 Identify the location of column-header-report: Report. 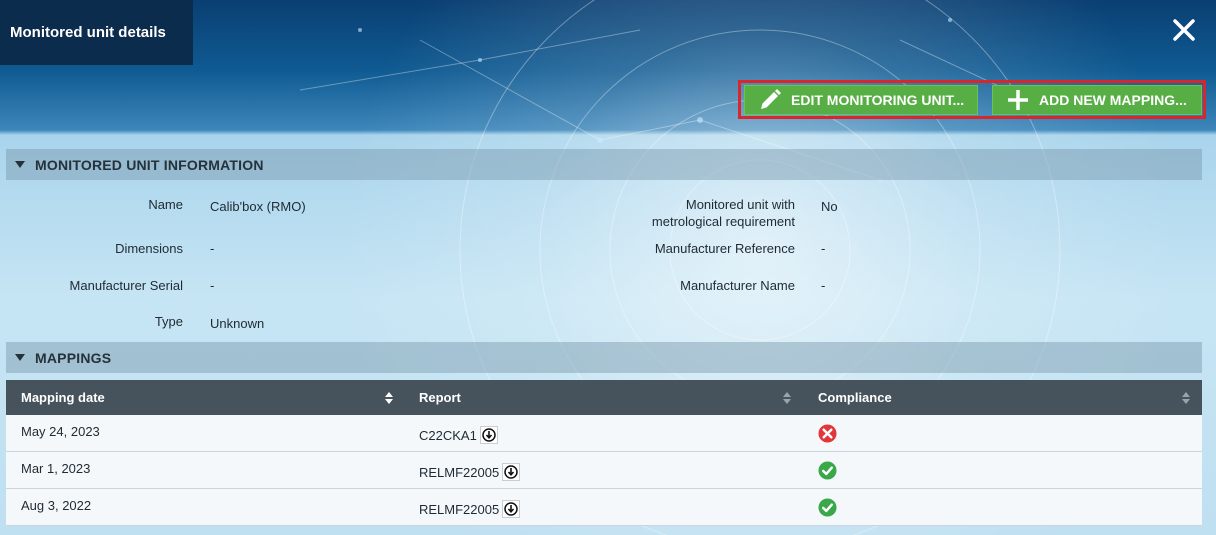
(604, 397).